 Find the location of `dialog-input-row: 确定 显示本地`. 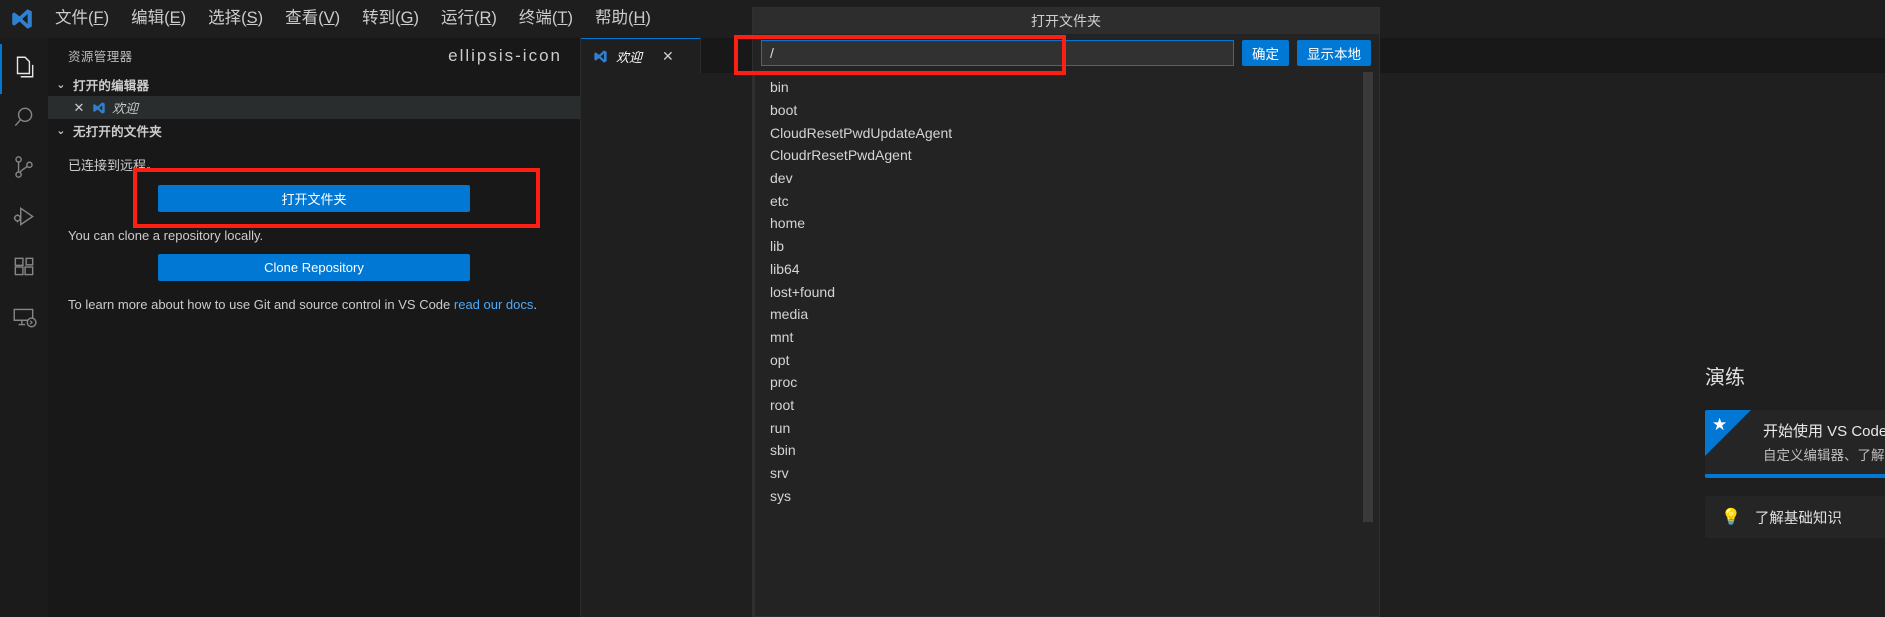

dialog-input-row: 确定 显示本地 is located at coordinates (1066, 53).